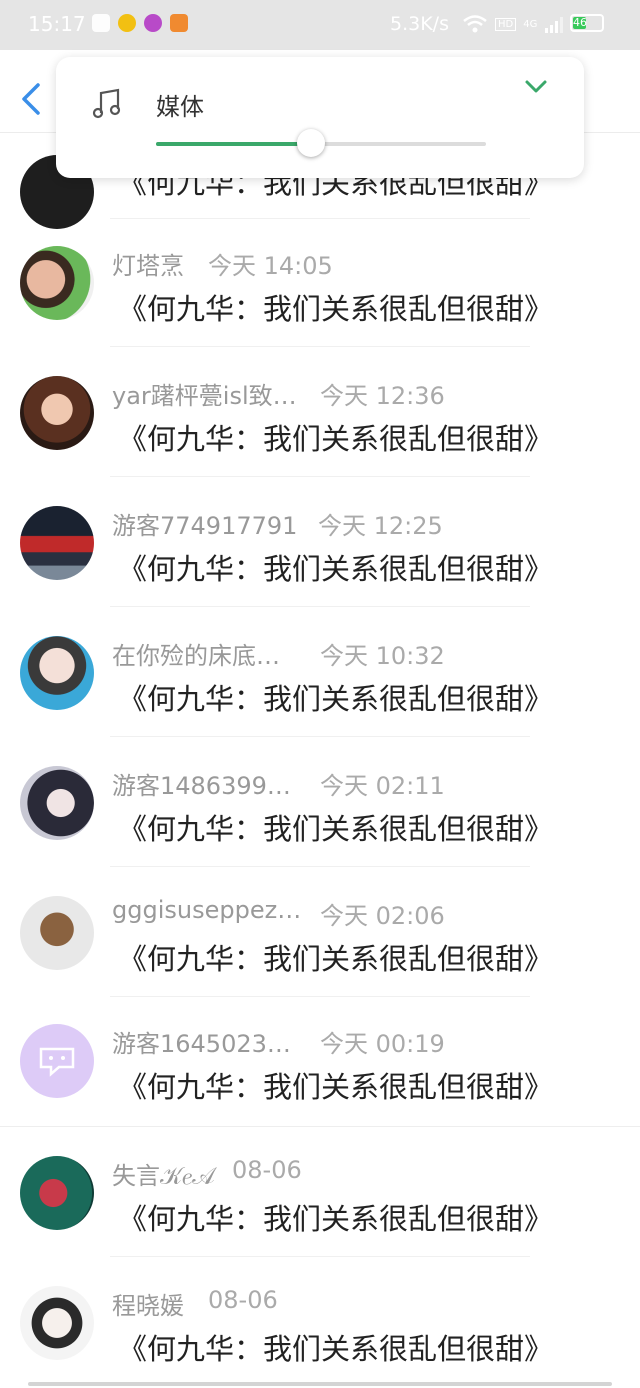 This screenshot has height=1388, width=640. Describe the element at coordinates (270, 266) in the screenshot. I see `timestamp: 今天 14:05` at that location.